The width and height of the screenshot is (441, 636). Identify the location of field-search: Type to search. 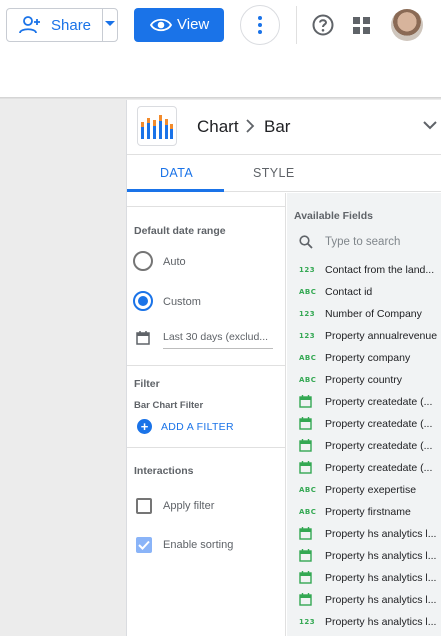
(364, 242).